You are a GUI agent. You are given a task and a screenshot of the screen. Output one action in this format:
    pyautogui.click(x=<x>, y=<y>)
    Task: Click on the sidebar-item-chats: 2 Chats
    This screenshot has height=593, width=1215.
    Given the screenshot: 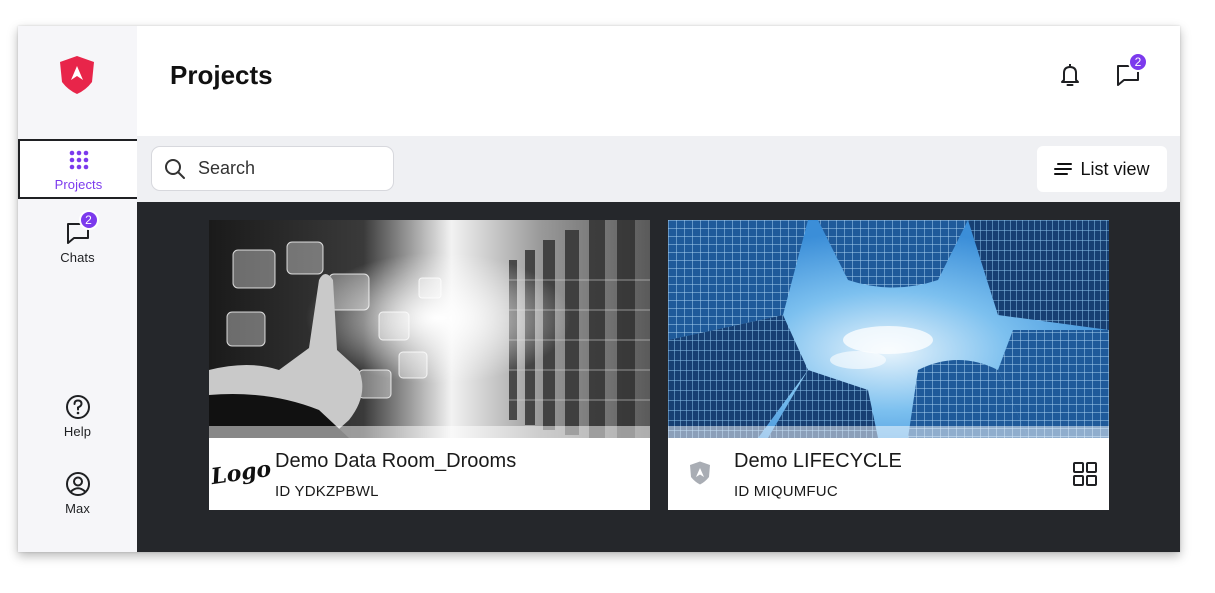 What is the action you would take?
    pyautogui.click(x=77, y=240)
    